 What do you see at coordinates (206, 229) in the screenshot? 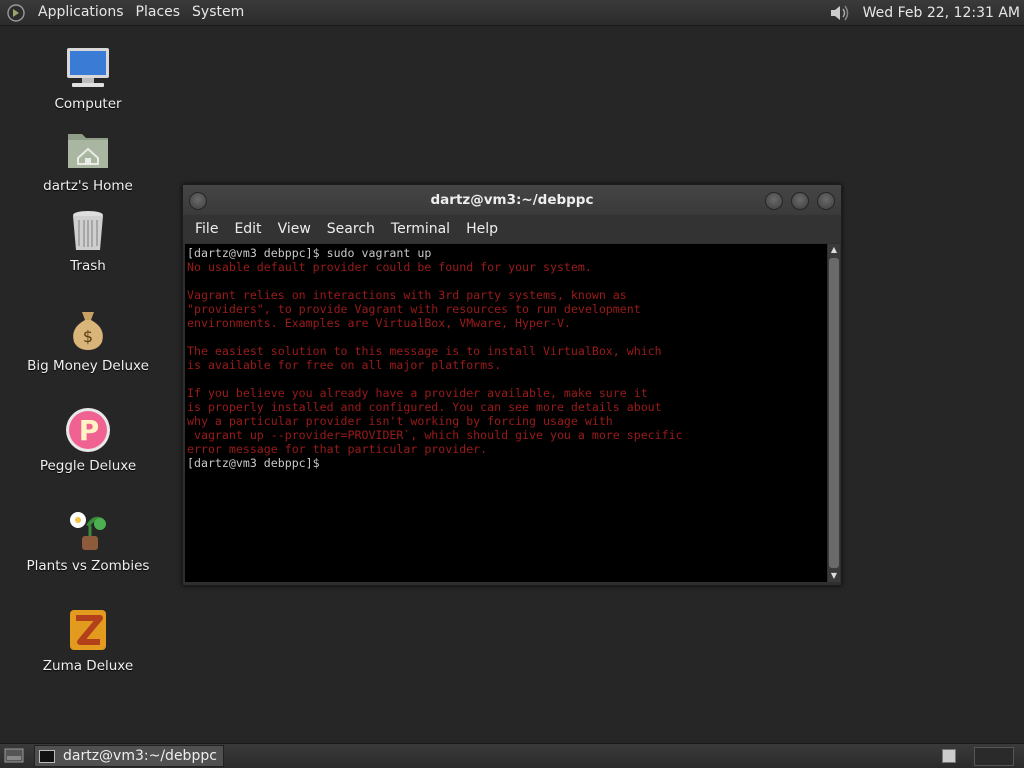
I see `menu-file: File` at bounding box center [206, 229].